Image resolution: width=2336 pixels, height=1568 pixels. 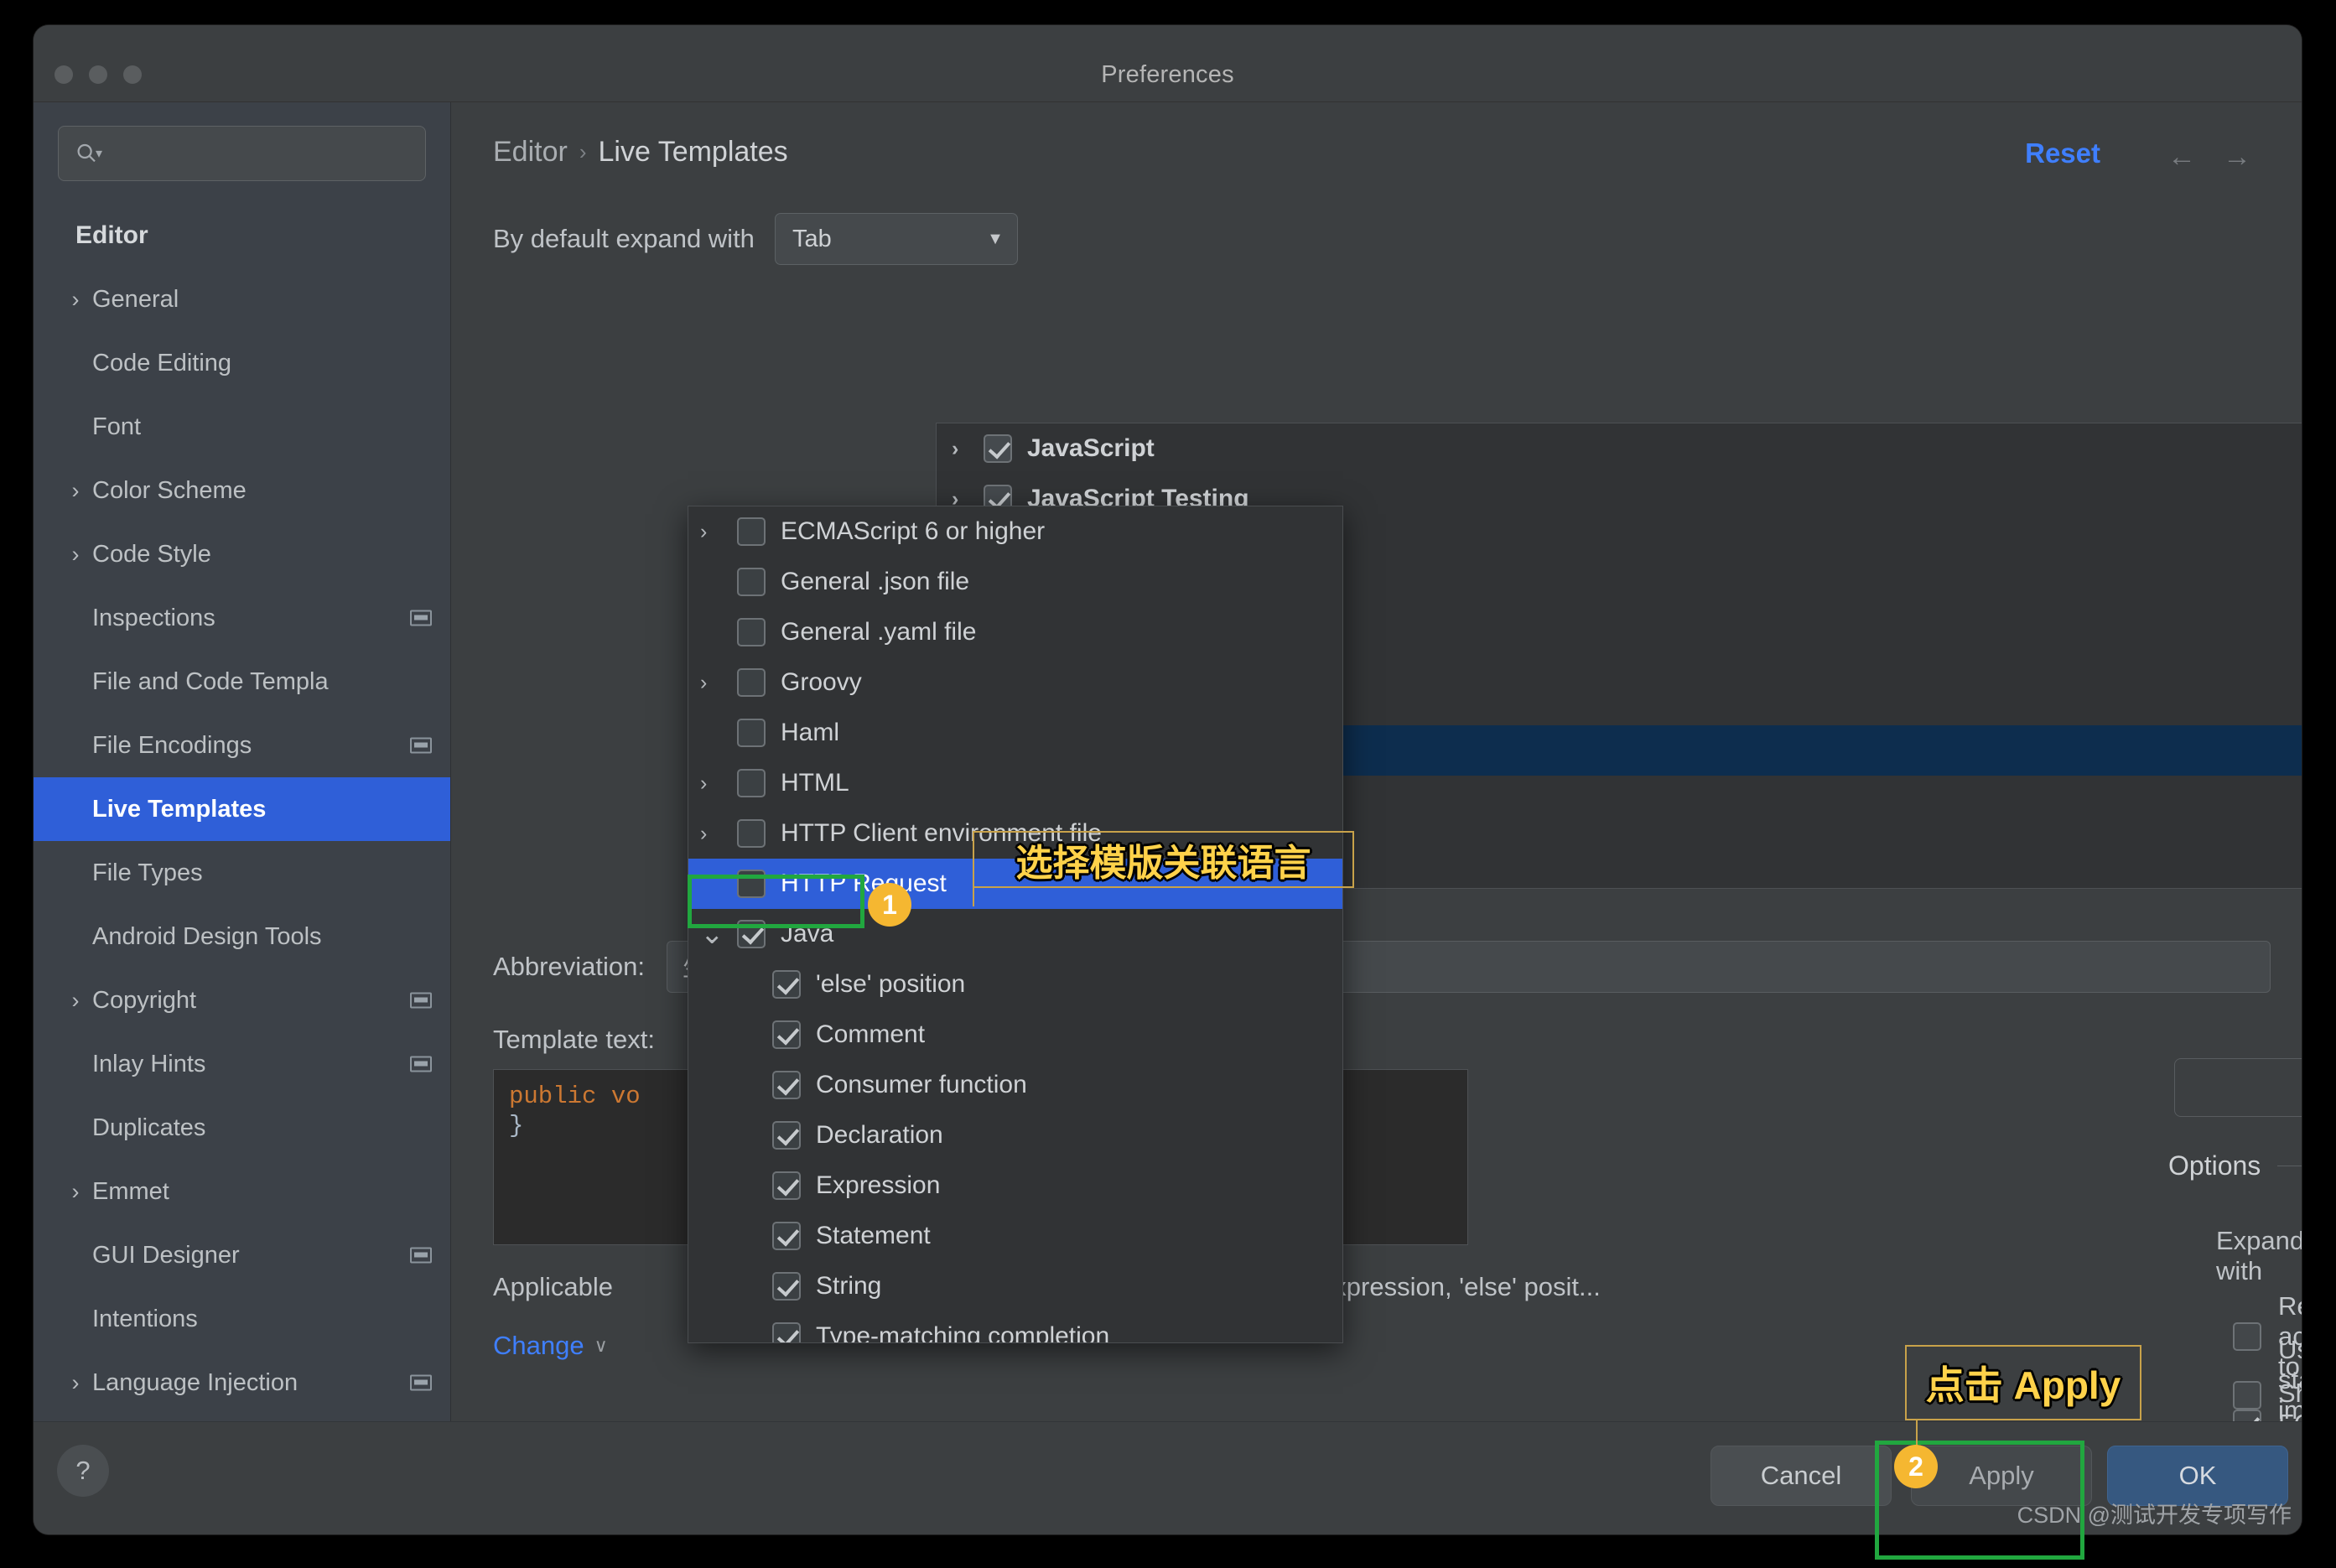 What do you see at coordinates (1015, 1236) in the screenshot?
I see `popup-item-statement: Statement` at bounding box center [1015, 1236].